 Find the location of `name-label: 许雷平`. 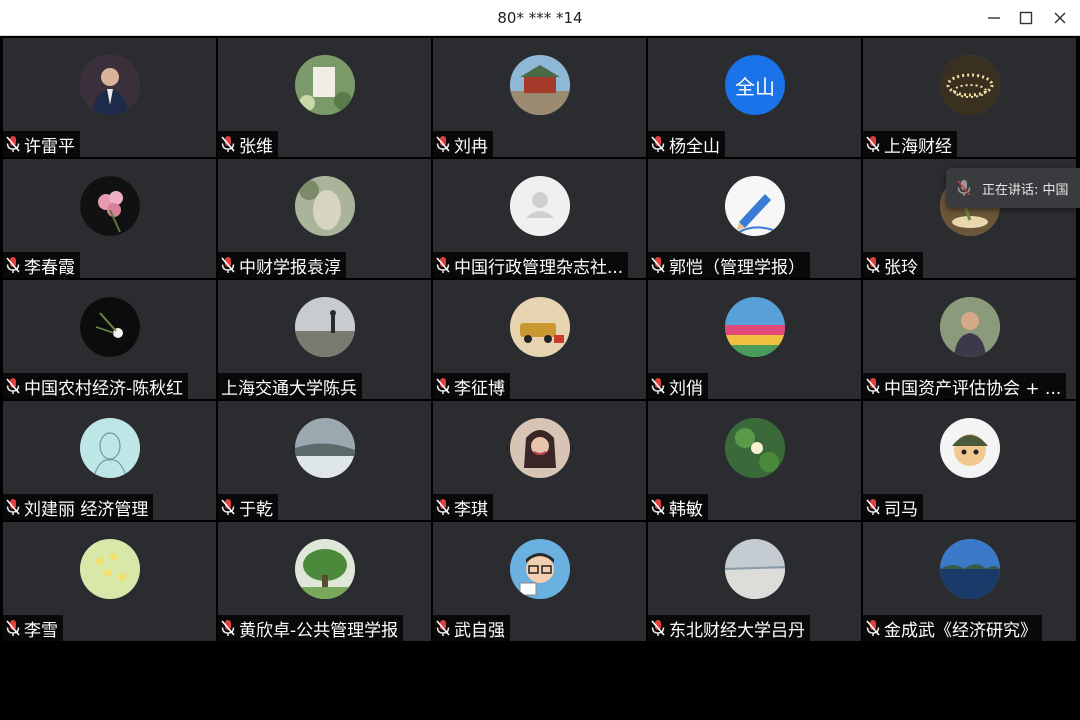

name-label: 许雷平 is located at coordinates (41, 144).